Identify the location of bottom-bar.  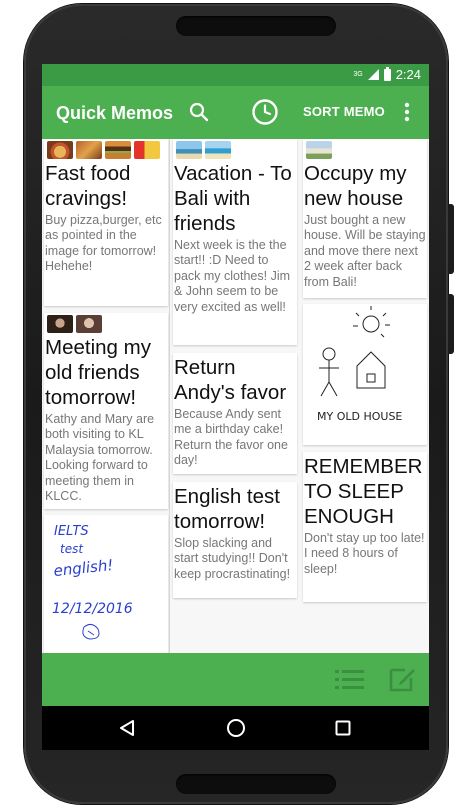
(235, 679).